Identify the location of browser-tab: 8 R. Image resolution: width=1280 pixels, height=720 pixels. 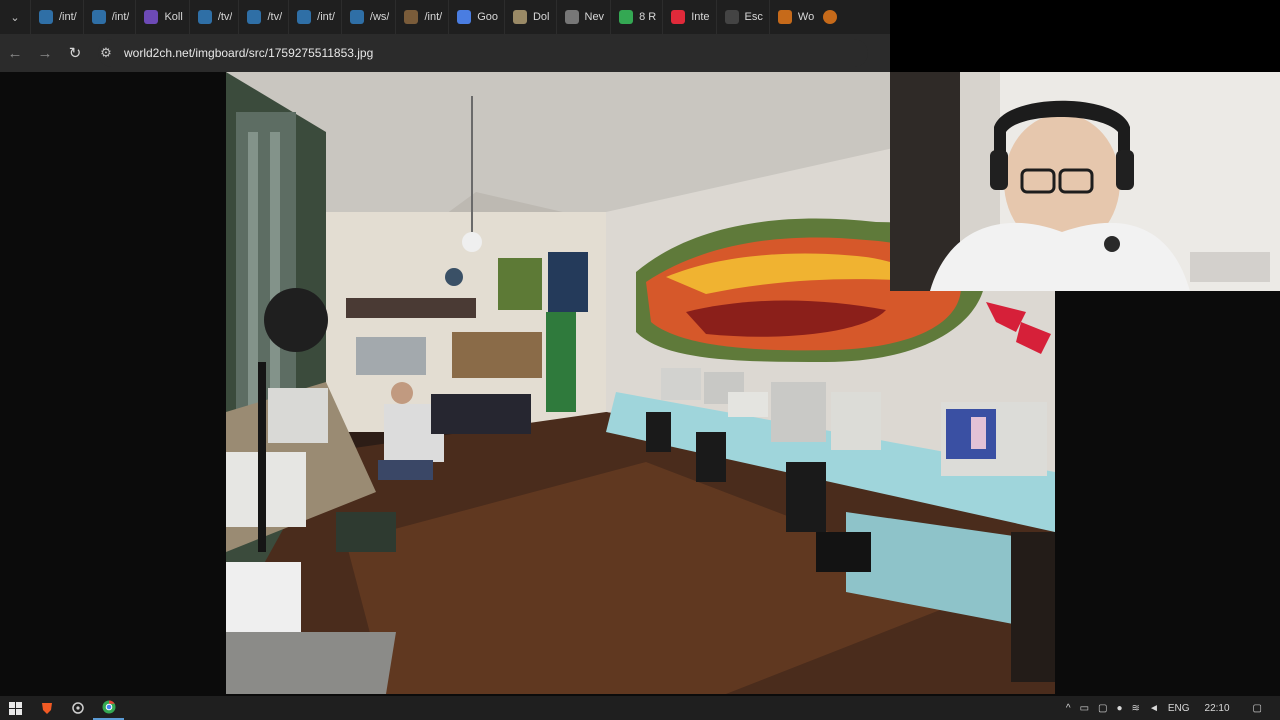
(636, 17).